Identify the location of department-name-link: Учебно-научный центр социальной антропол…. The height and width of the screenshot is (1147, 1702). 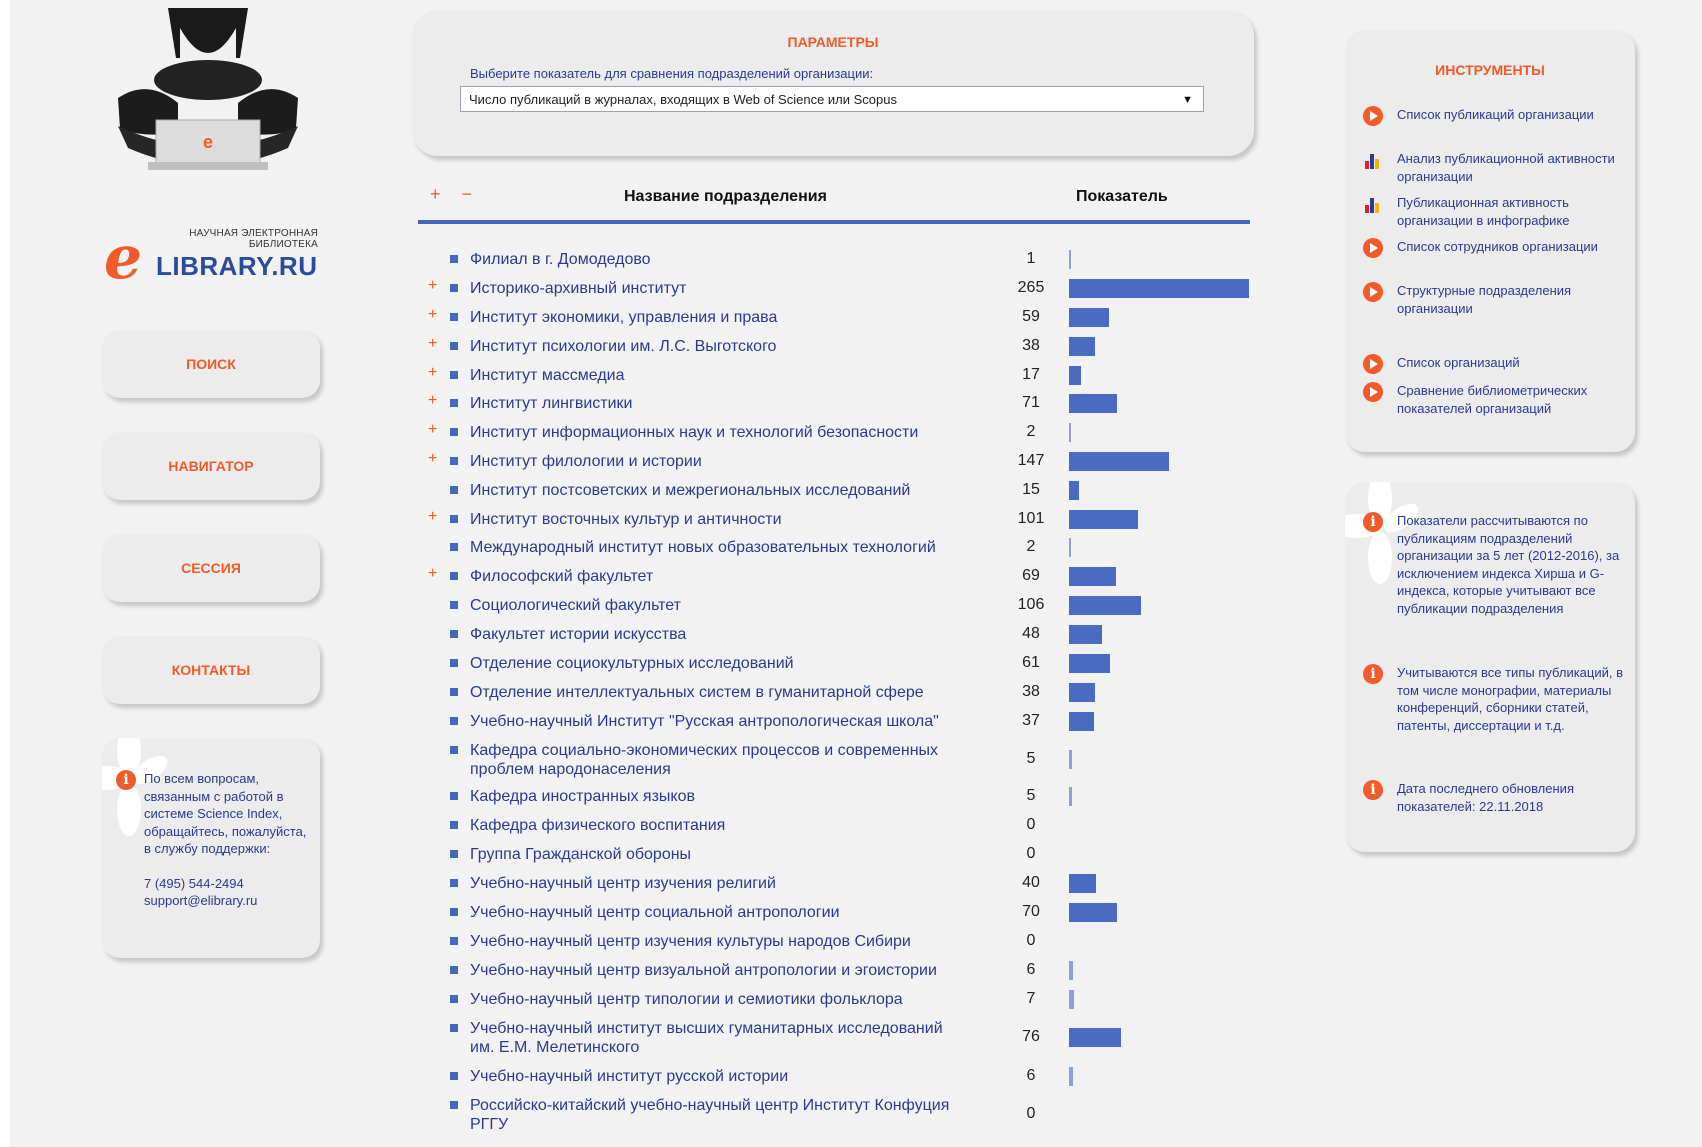
(718, 912).